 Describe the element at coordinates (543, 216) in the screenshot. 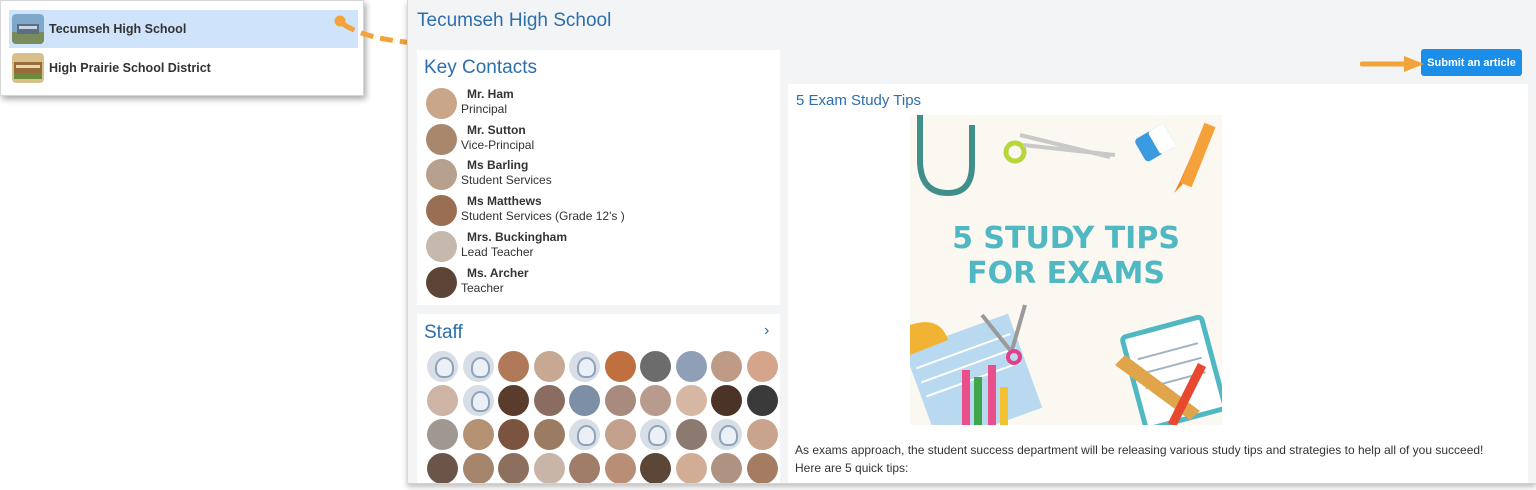

I see `contact-role: Student Services (Grade 12's )` at that location.